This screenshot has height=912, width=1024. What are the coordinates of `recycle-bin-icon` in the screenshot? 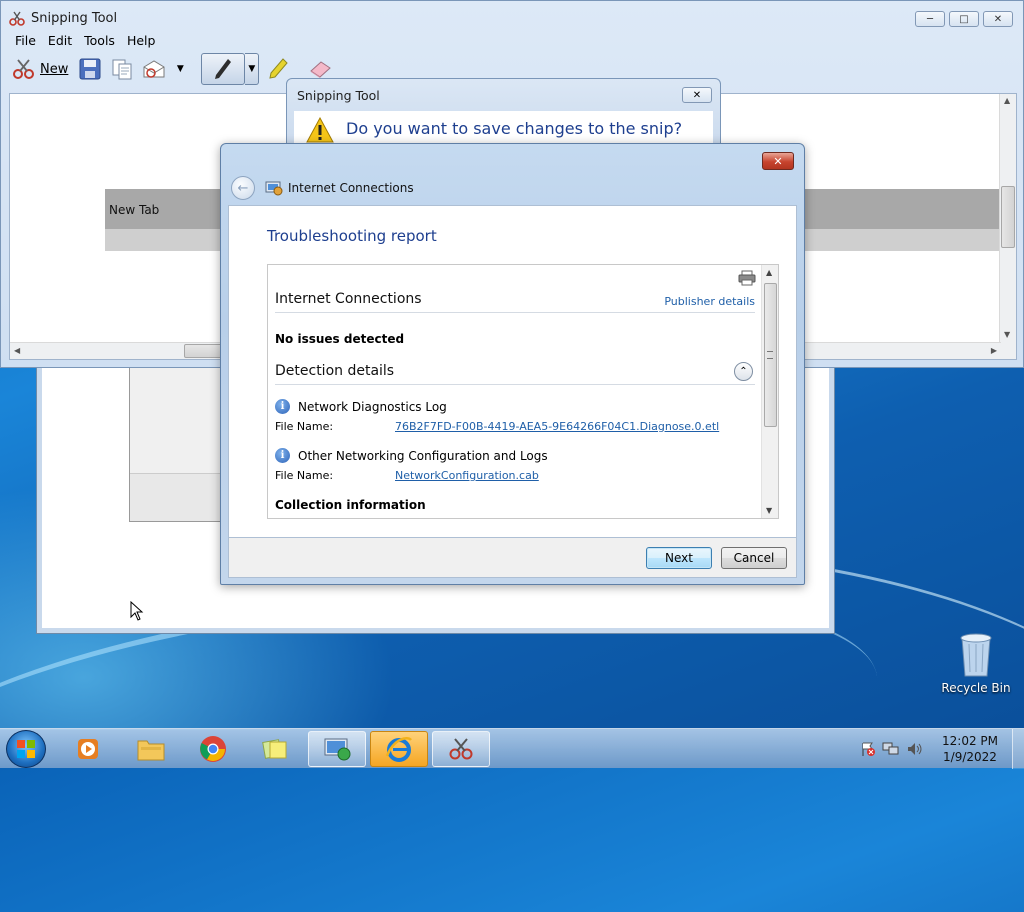 It's located at (976, 655).